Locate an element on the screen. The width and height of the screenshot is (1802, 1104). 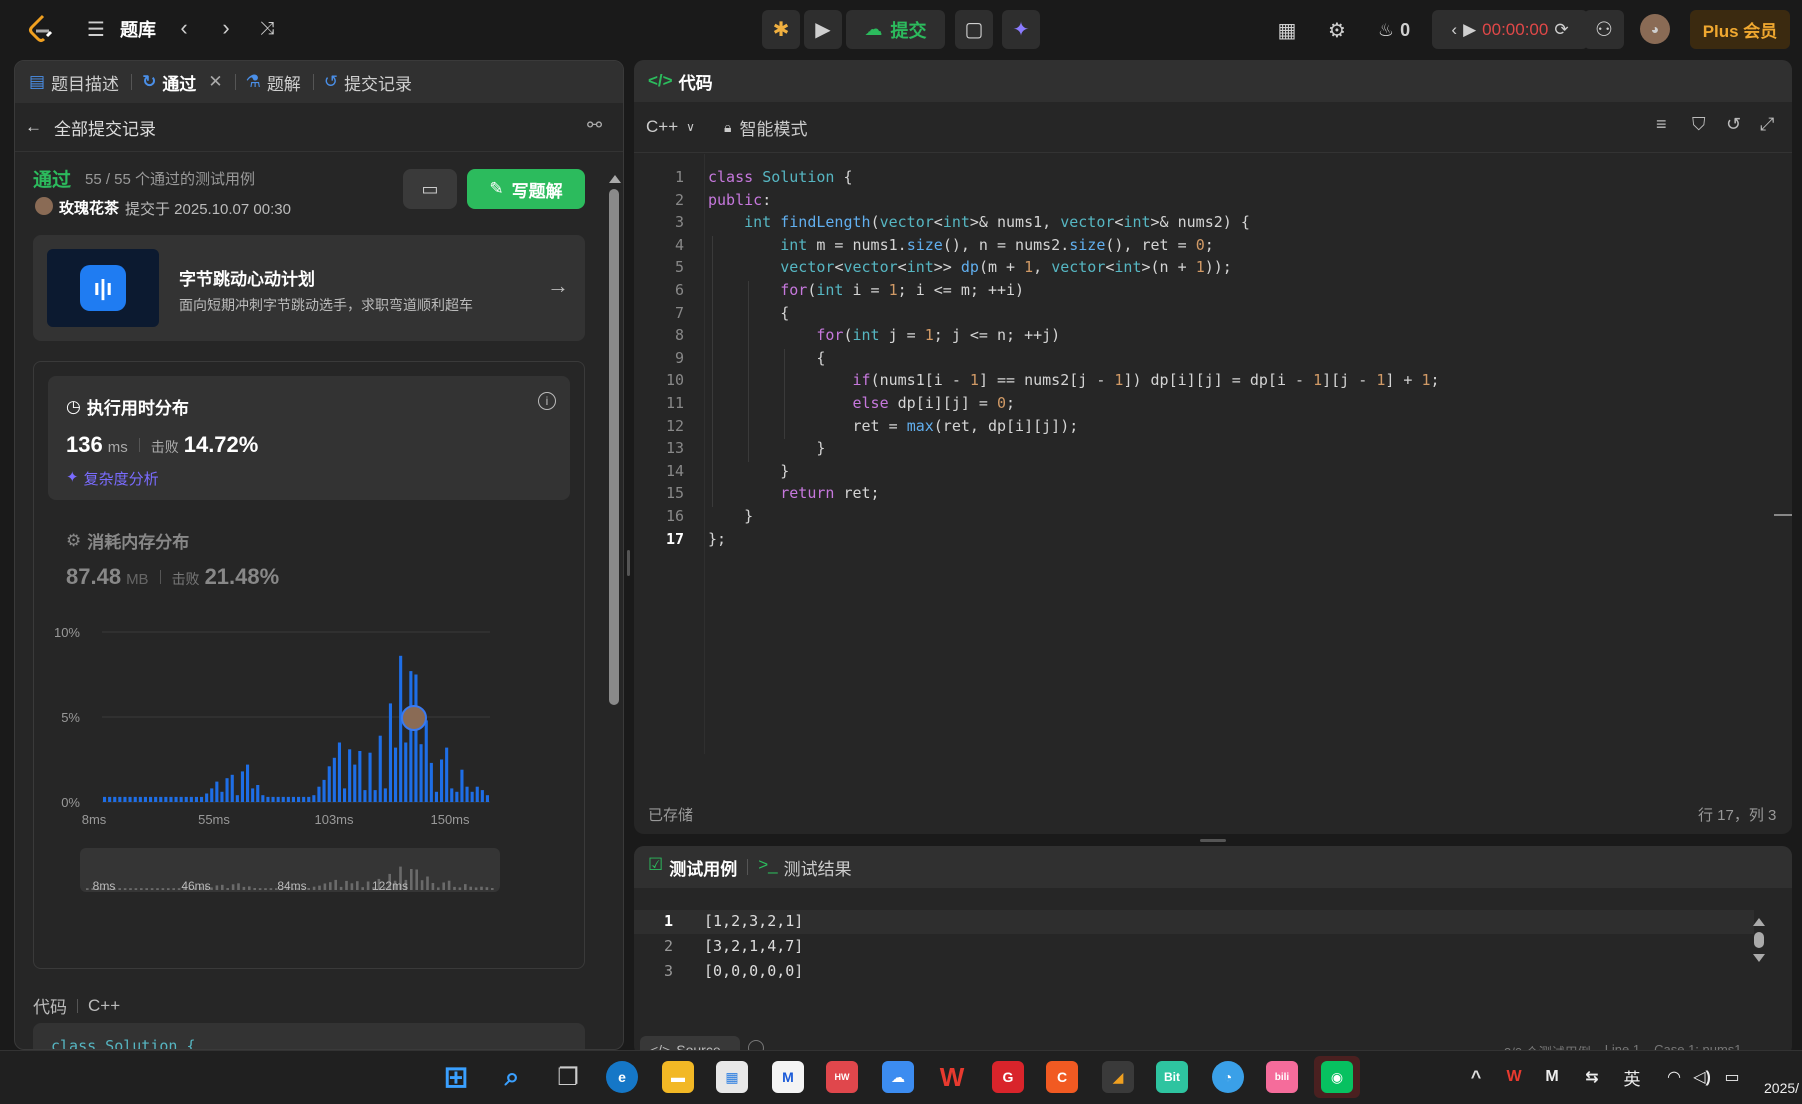
logo-icon is located at coordinates (41, 29).